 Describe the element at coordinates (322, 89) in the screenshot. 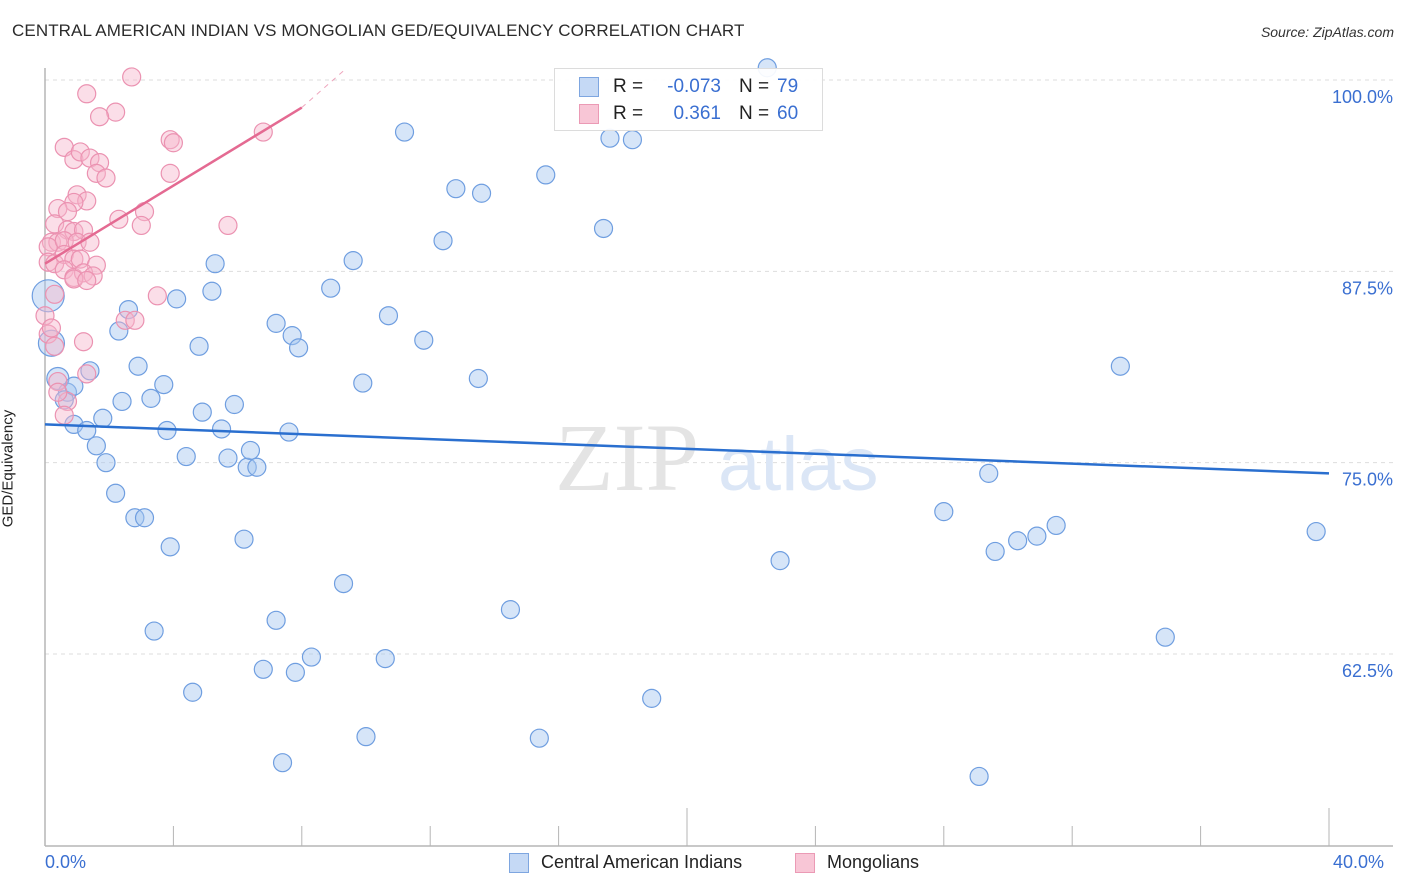

I see `trend-line-mongolians-extension` at that location.